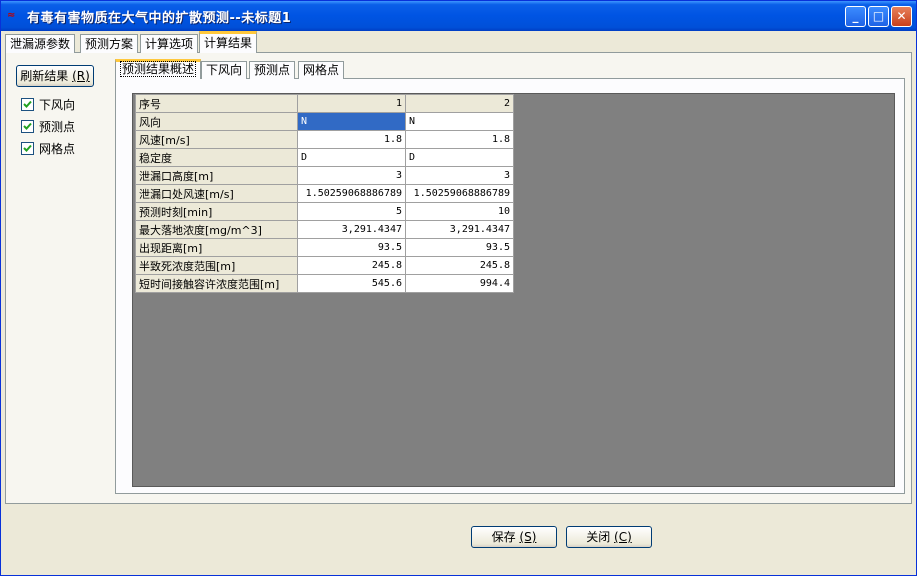  What do you see at coordinates (878, 16) in the screenshot?
I see `maximize-button: □` at bounding box center [878, 16].